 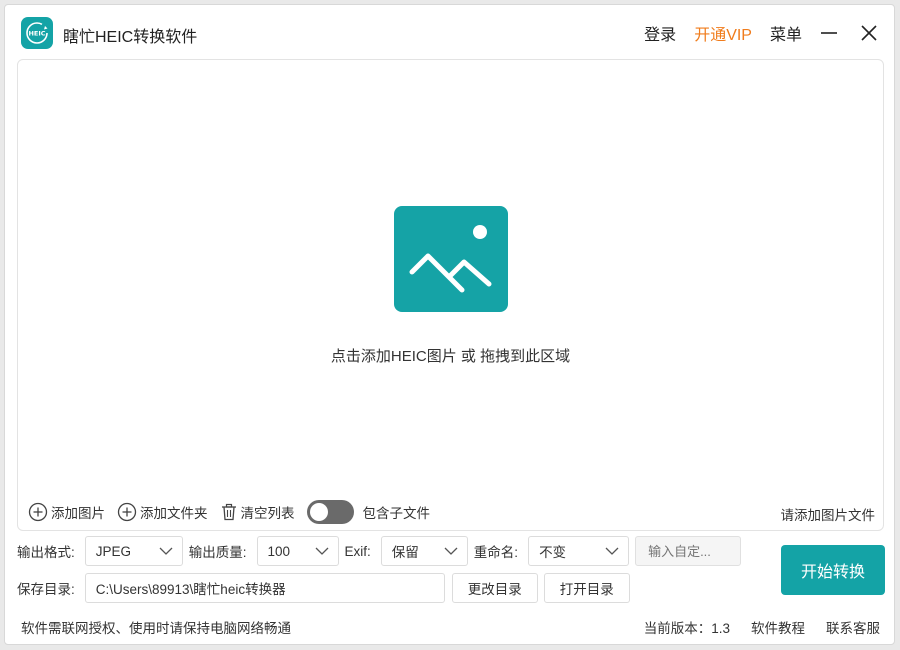 I want to click on minimize-icon, so click(x=829, y=33).